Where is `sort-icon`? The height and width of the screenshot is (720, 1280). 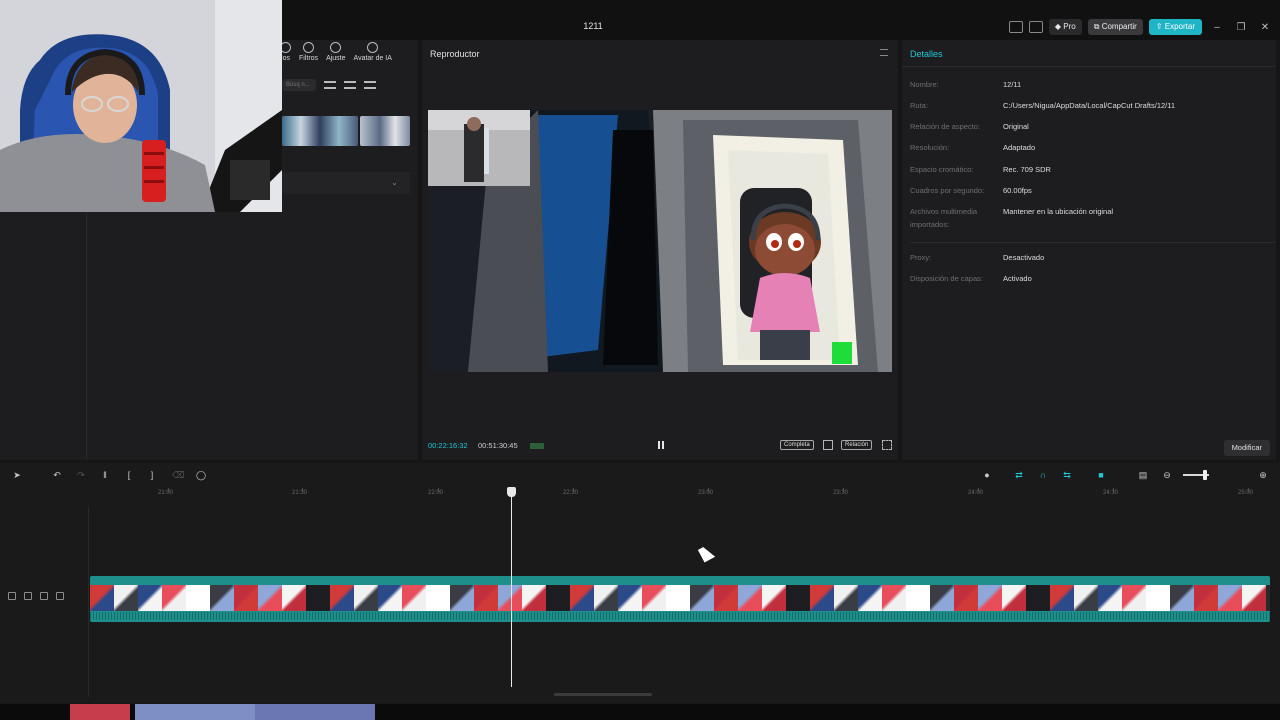 sort-icon is located at coordinates (350, 85).